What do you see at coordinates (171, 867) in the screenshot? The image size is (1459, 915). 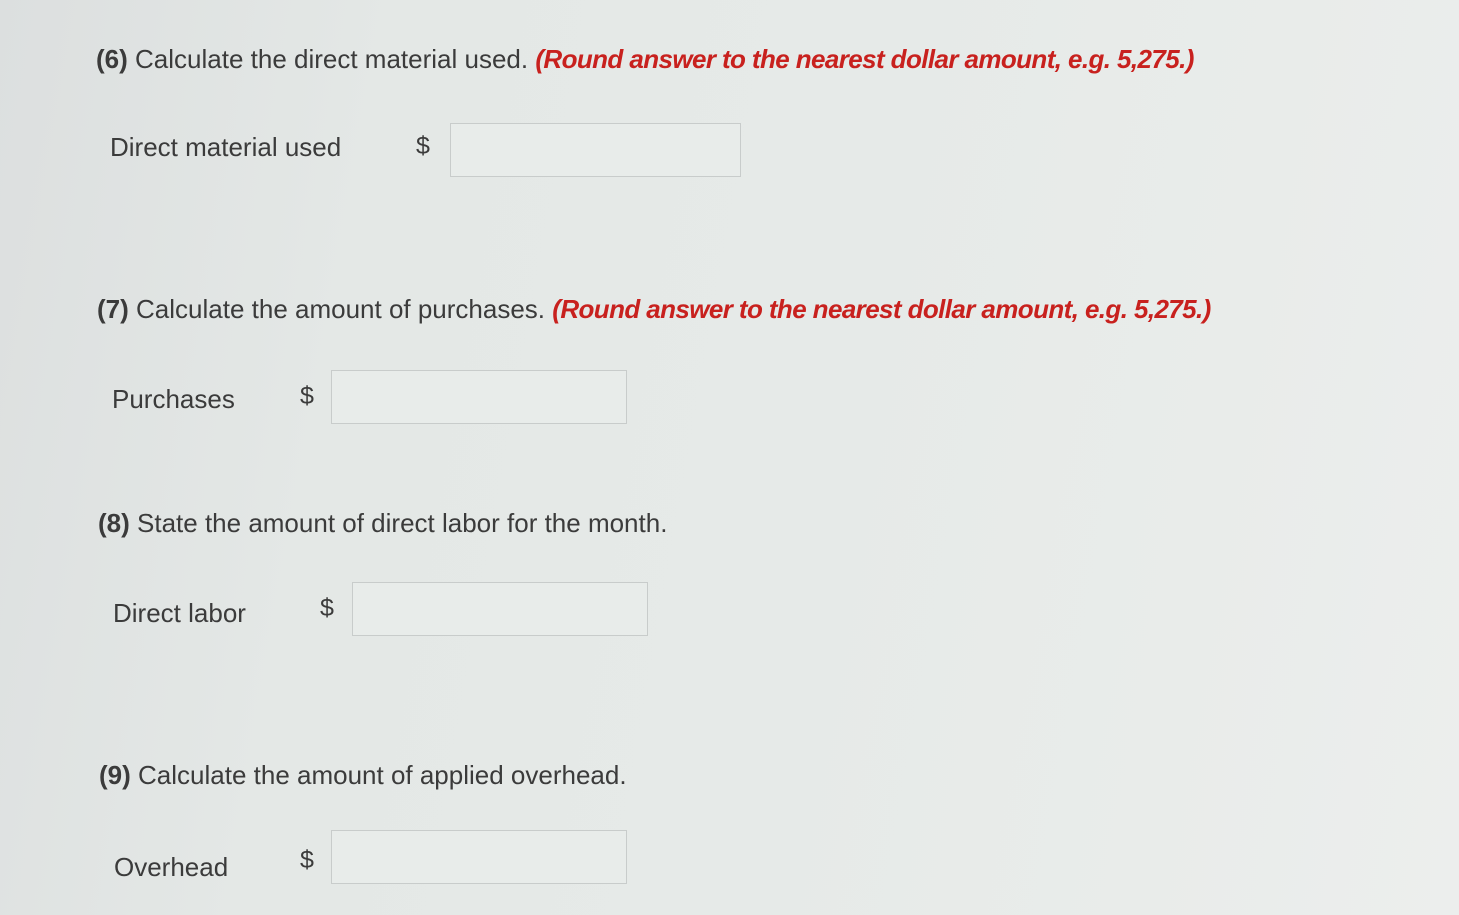 I see `overhead-label: Overhead` at bounding box center [171, 867].